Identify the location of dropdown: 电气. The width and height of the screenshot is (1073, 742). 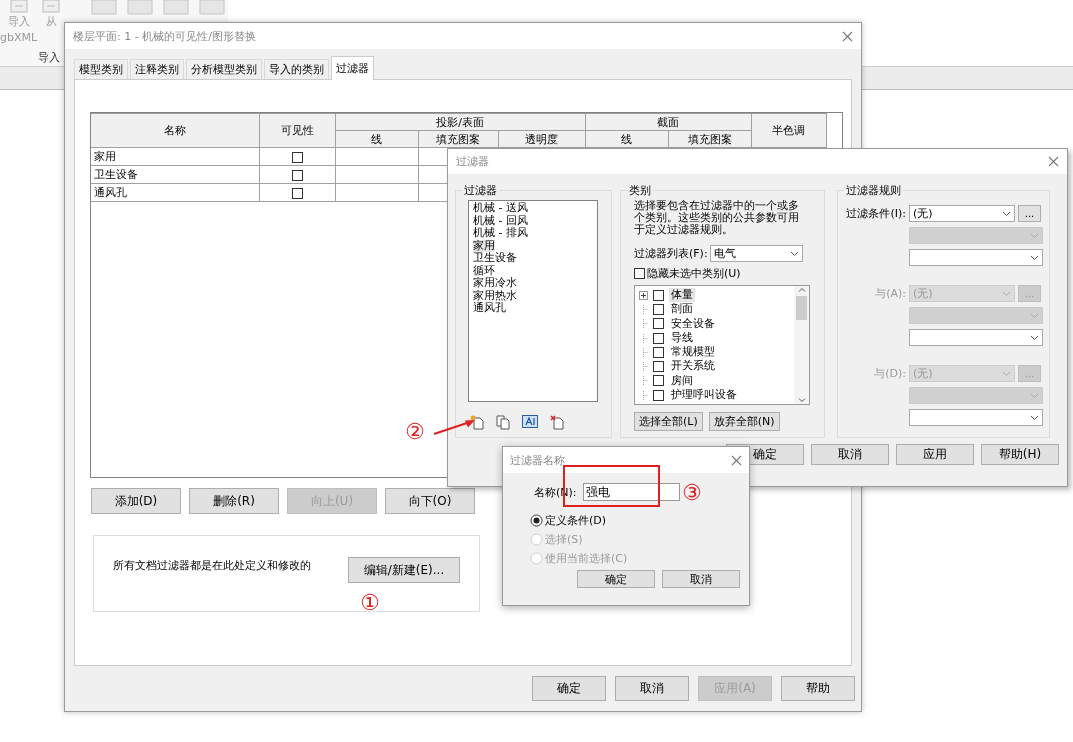
(756, 253).